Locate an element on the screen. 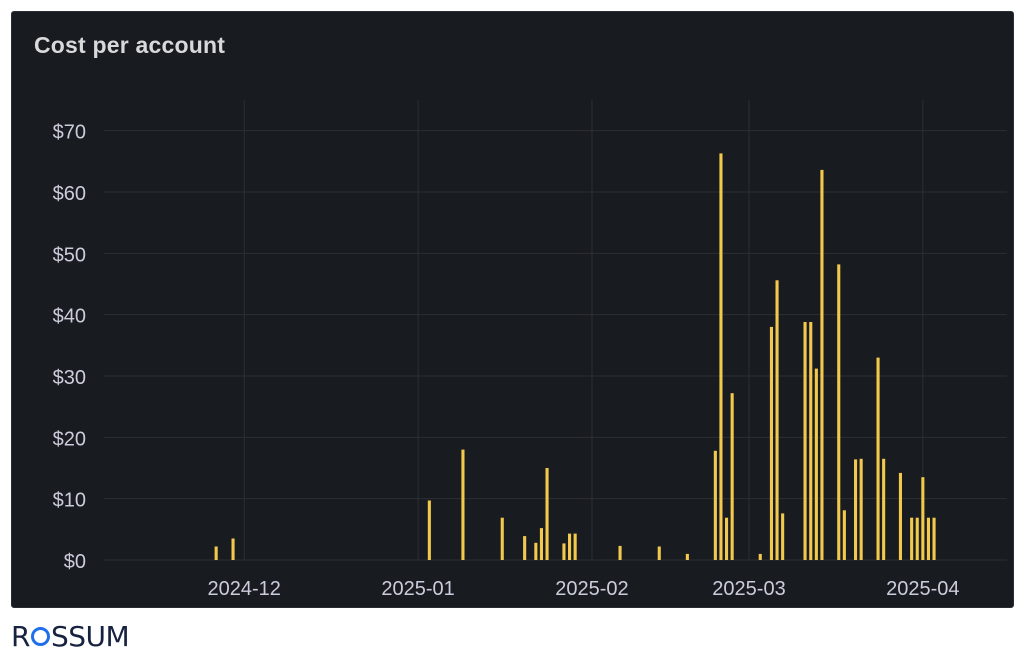 This screenshot has width=1024, height=662. x-tick-label: 2025-04 is located at coordinates (922, 589).